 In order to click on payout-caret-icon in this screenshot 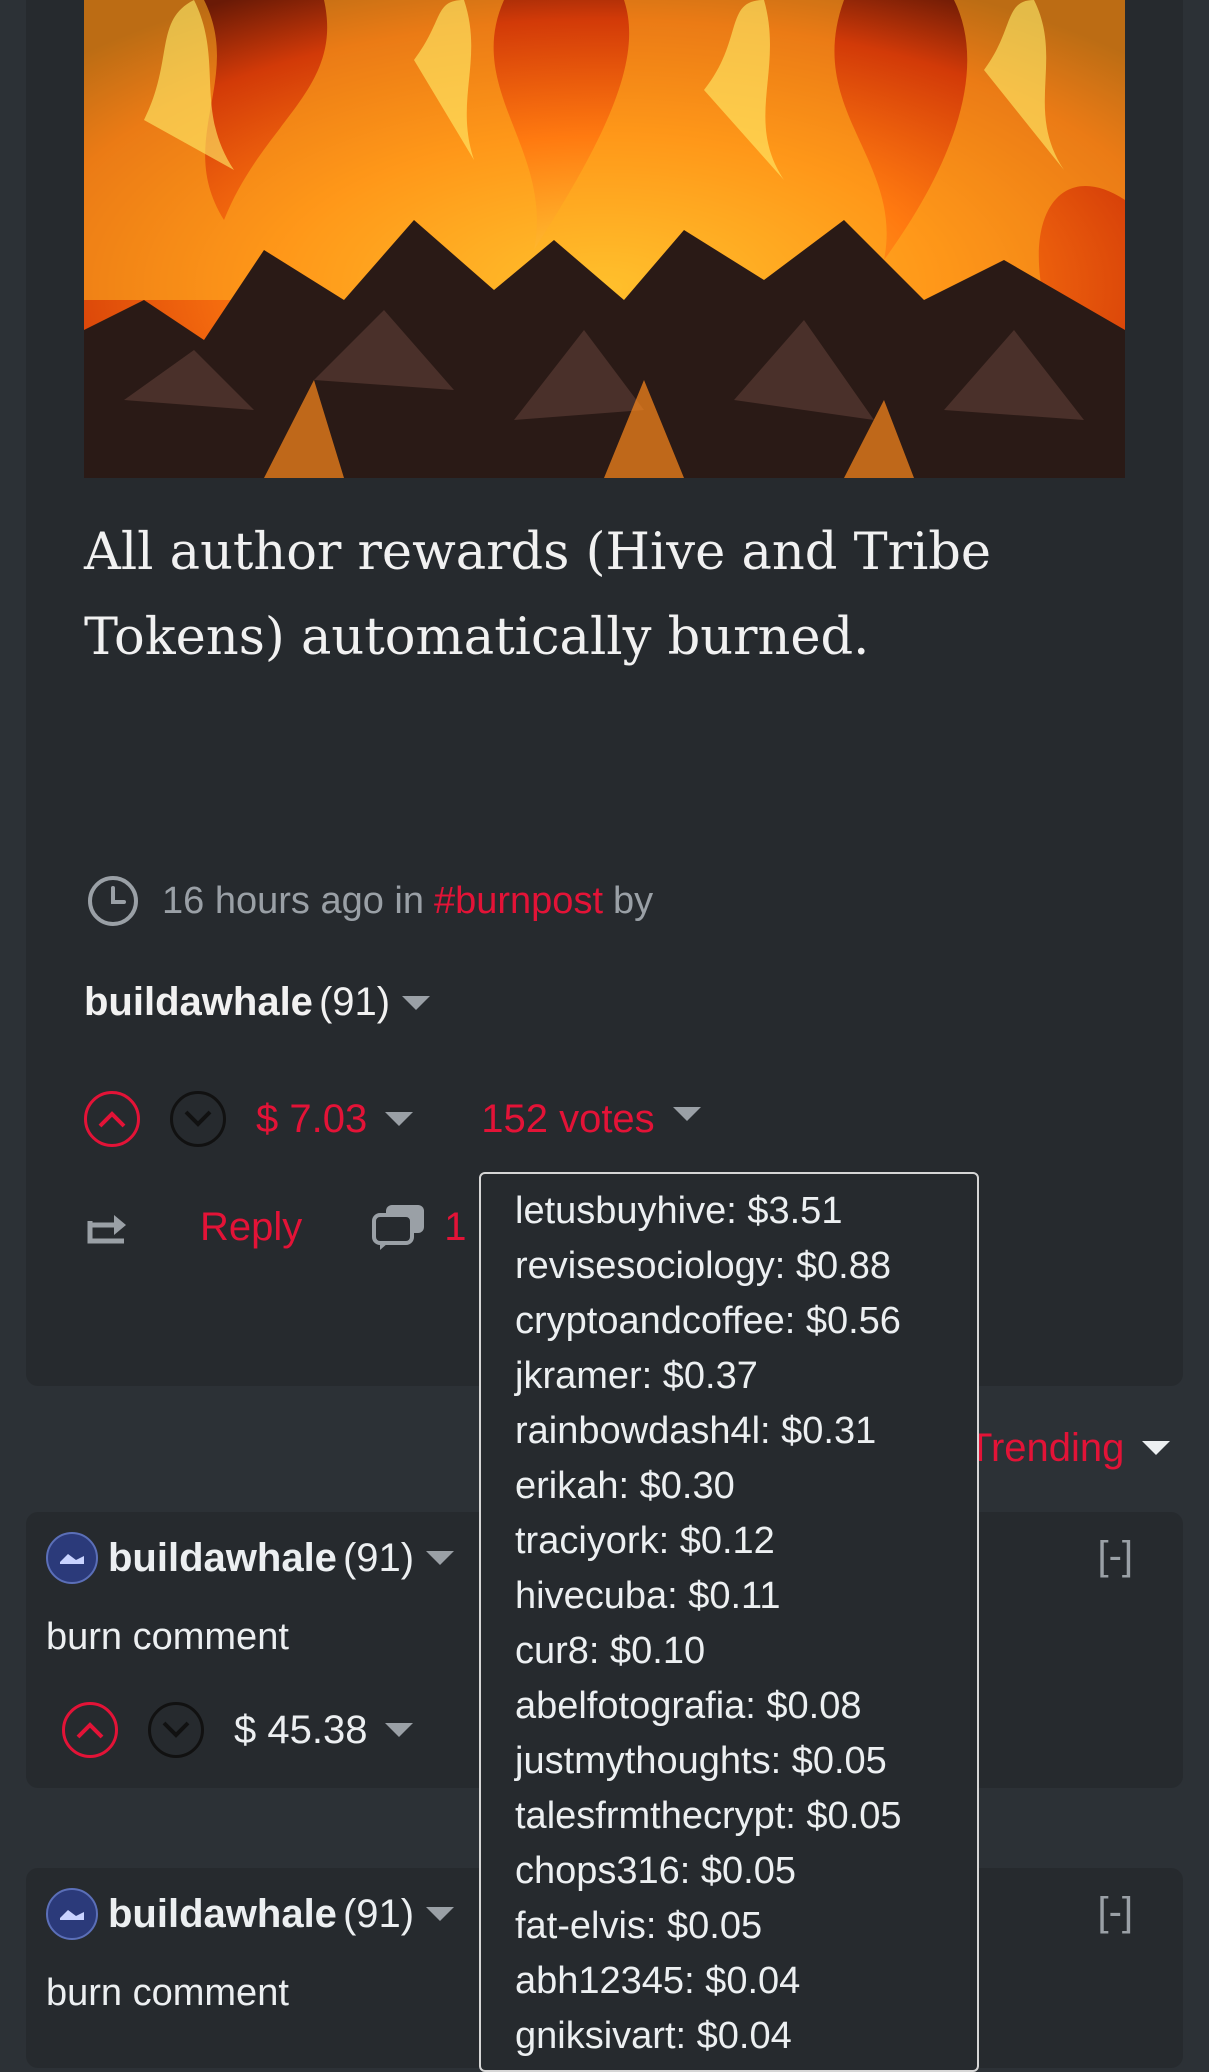, I will do `click(399, 1119)`.